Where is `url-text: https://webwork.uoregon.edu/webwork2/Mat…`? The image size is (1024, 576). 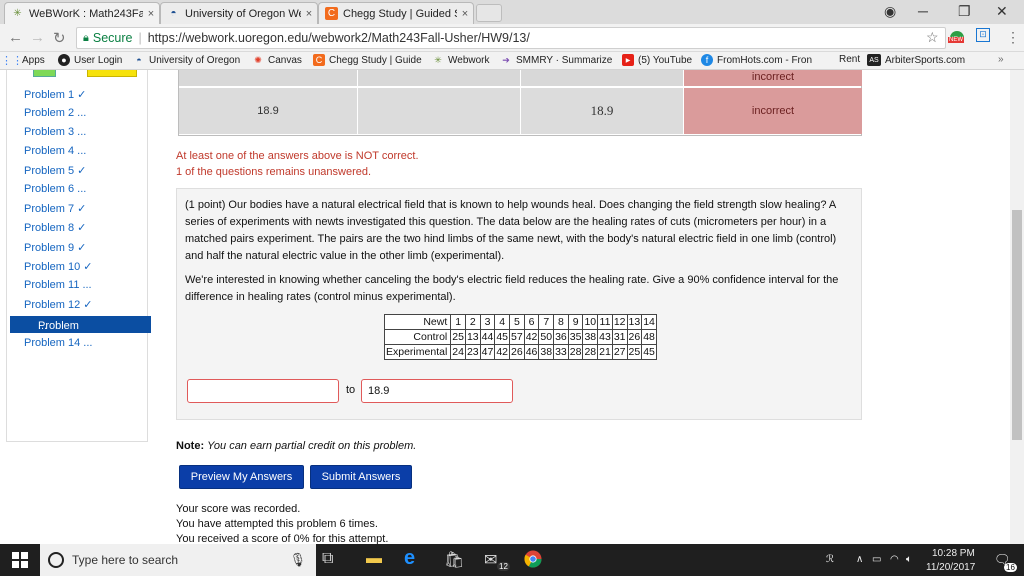
url-text: https://webwork.uoregon.edu/webwork2/Mat… is located at coordinates (338, 38).